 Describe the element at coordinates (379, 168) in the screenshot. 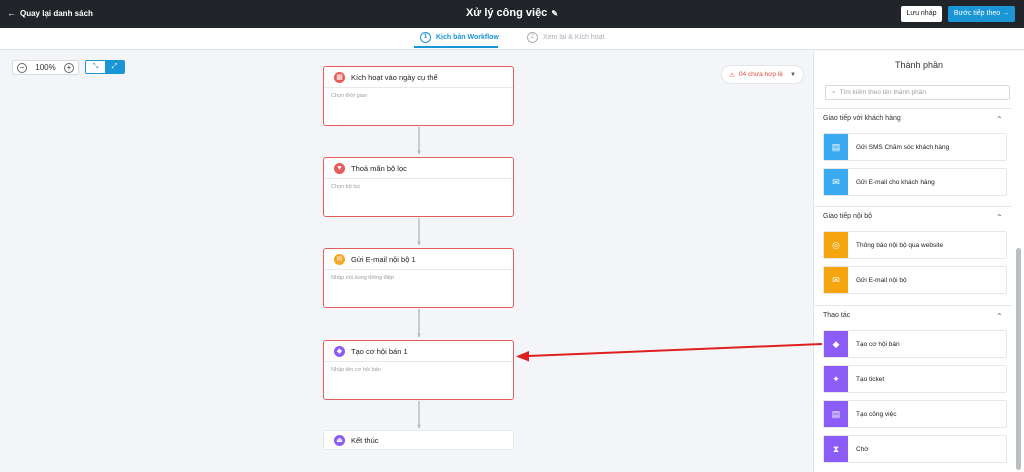

I see `node-title: Thoả mãn bộ lọc` at that location.